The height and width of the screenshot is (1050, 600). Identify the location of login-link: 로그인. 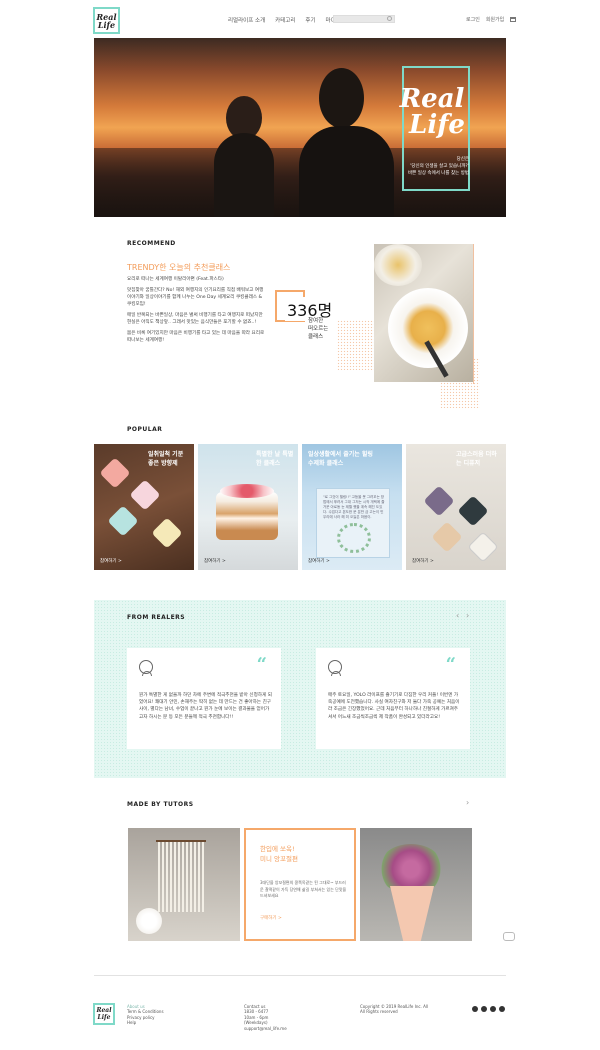
(473, 19).